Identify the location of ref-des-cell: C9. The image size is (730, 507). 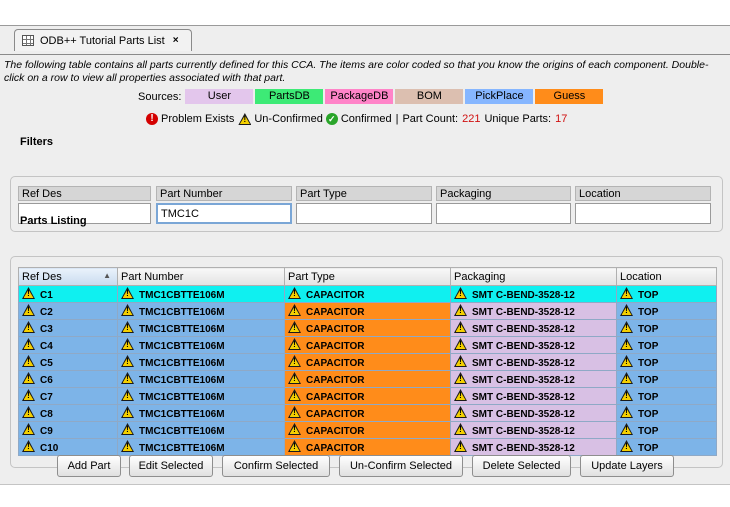
(68, 430).